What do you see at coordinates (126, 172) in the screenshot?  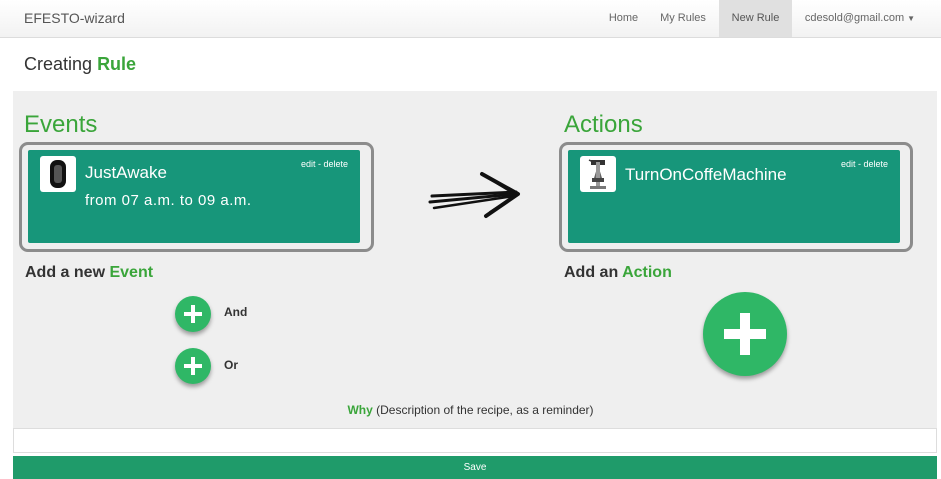 I see `event-name: JustAwake` at bounding box center [126, 172].